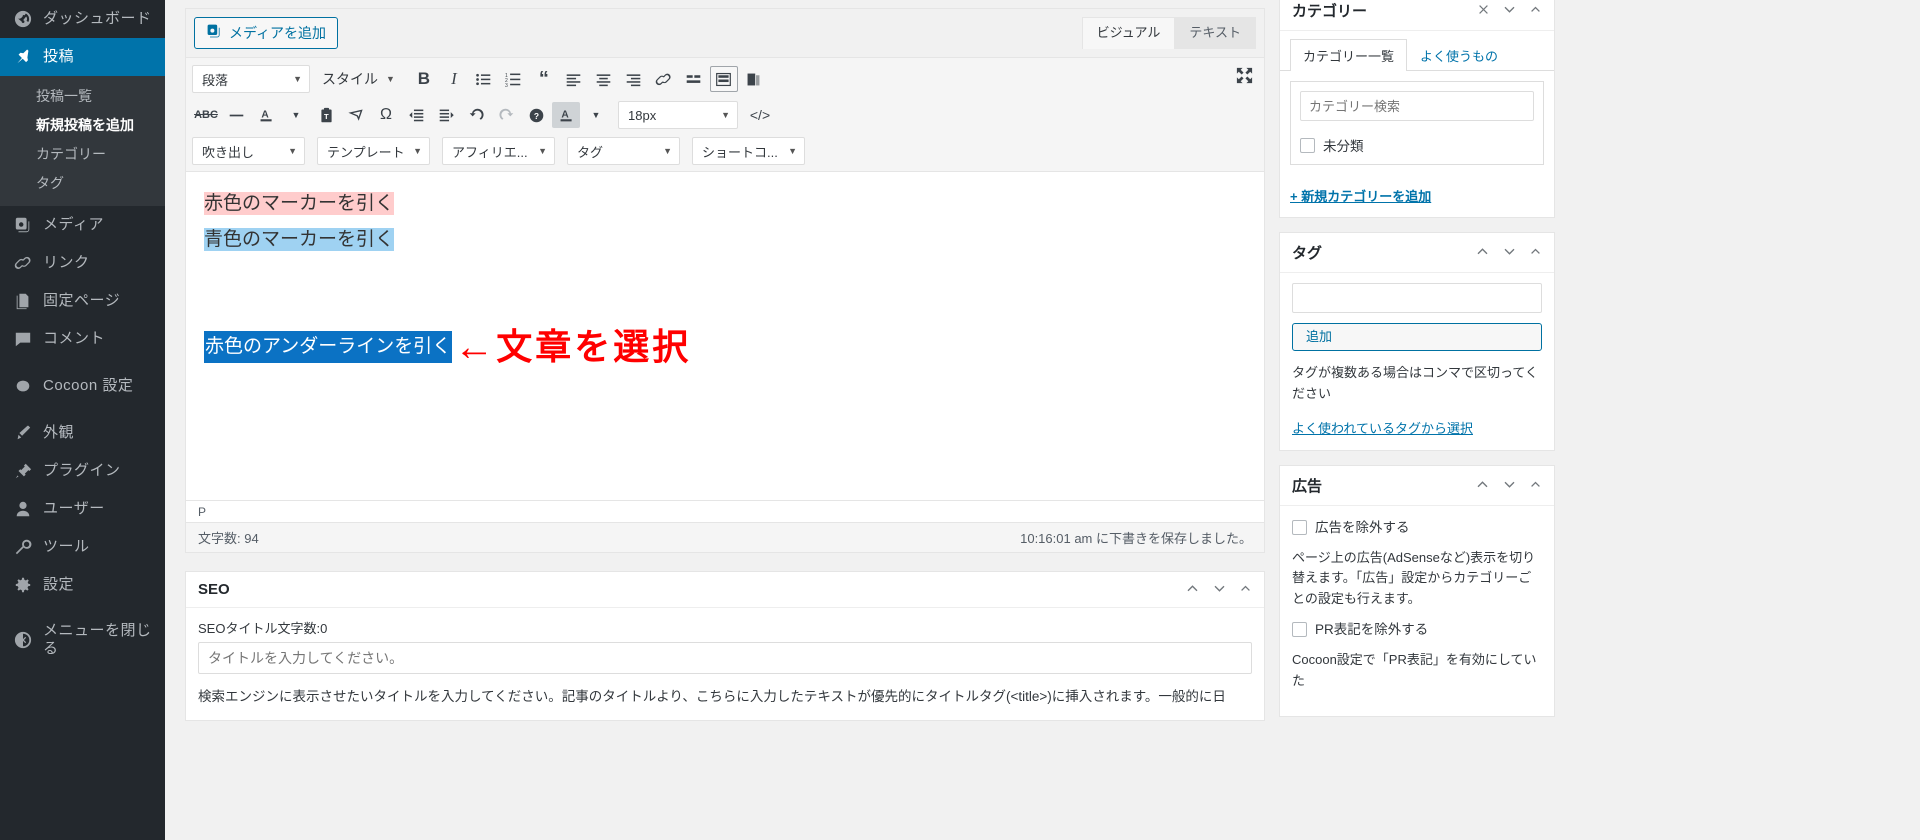 This screenshot has height=840, width=1920. Describe the element at coordinates (1459, 55) in the screenshot. I see `tab-most-used: よく使うもの` at that location.